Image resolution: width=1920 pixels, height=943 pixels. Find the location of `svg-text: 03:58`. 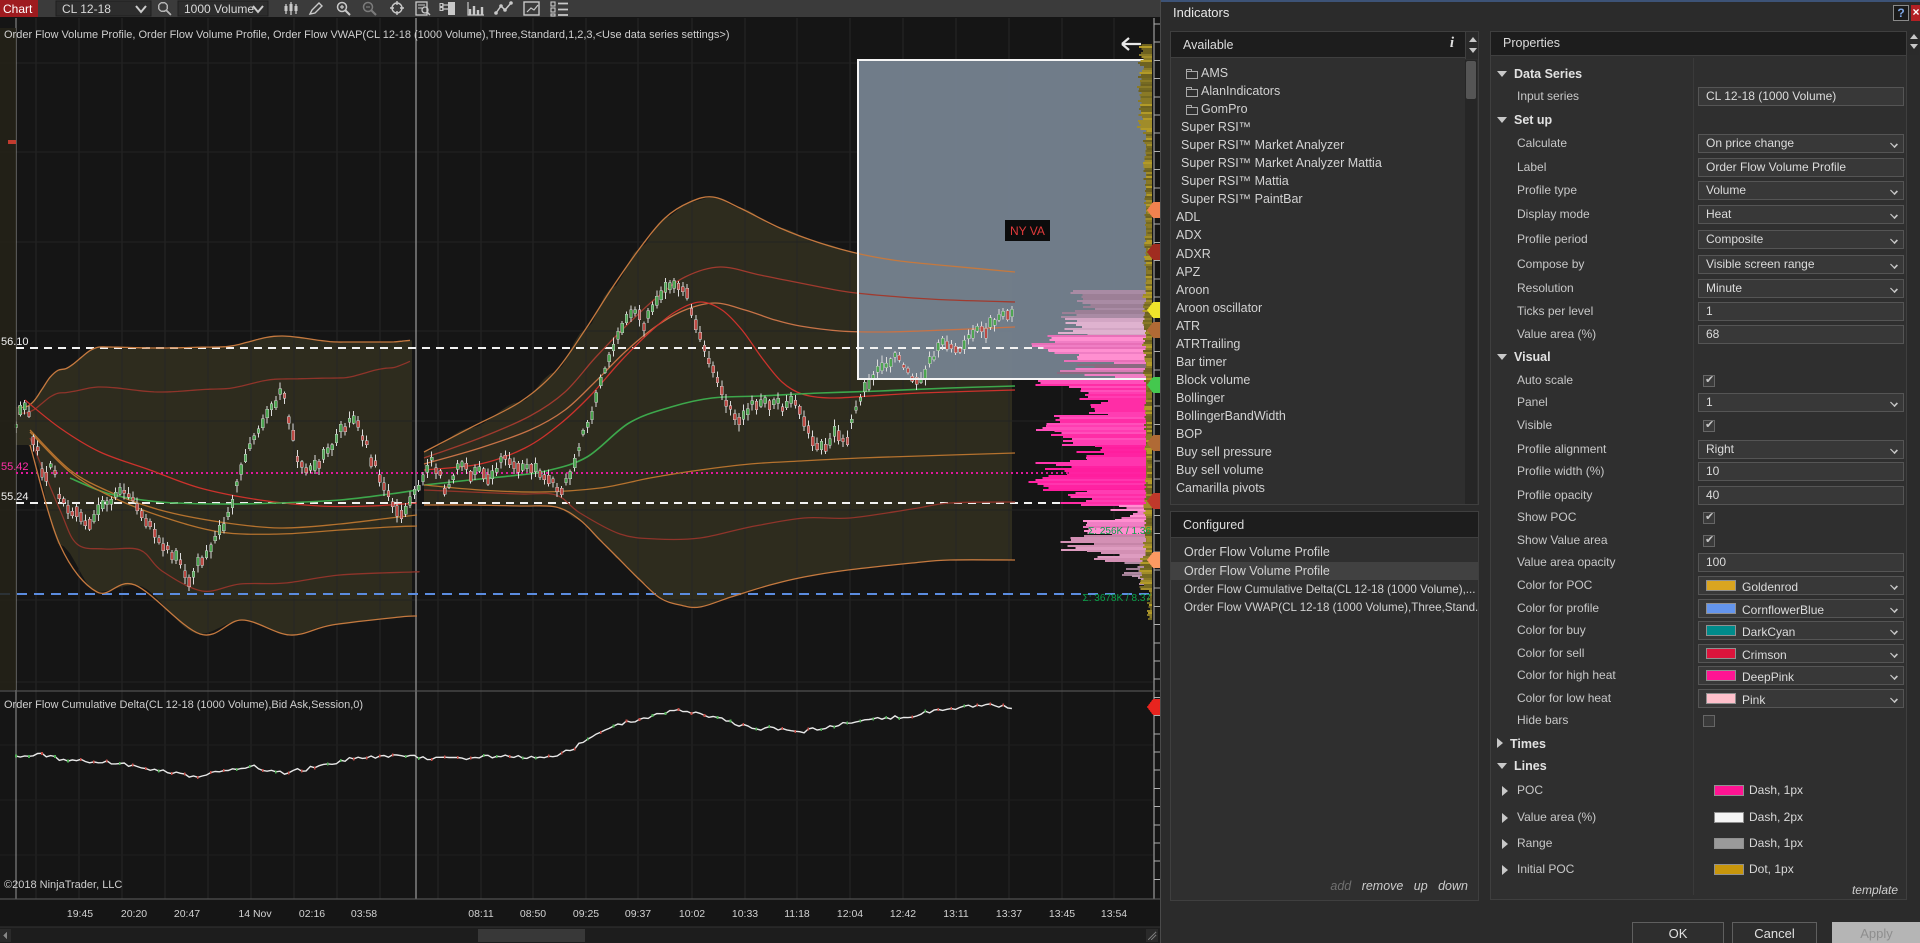

svg-text: 03:58 is located at coordinates (364, 914).